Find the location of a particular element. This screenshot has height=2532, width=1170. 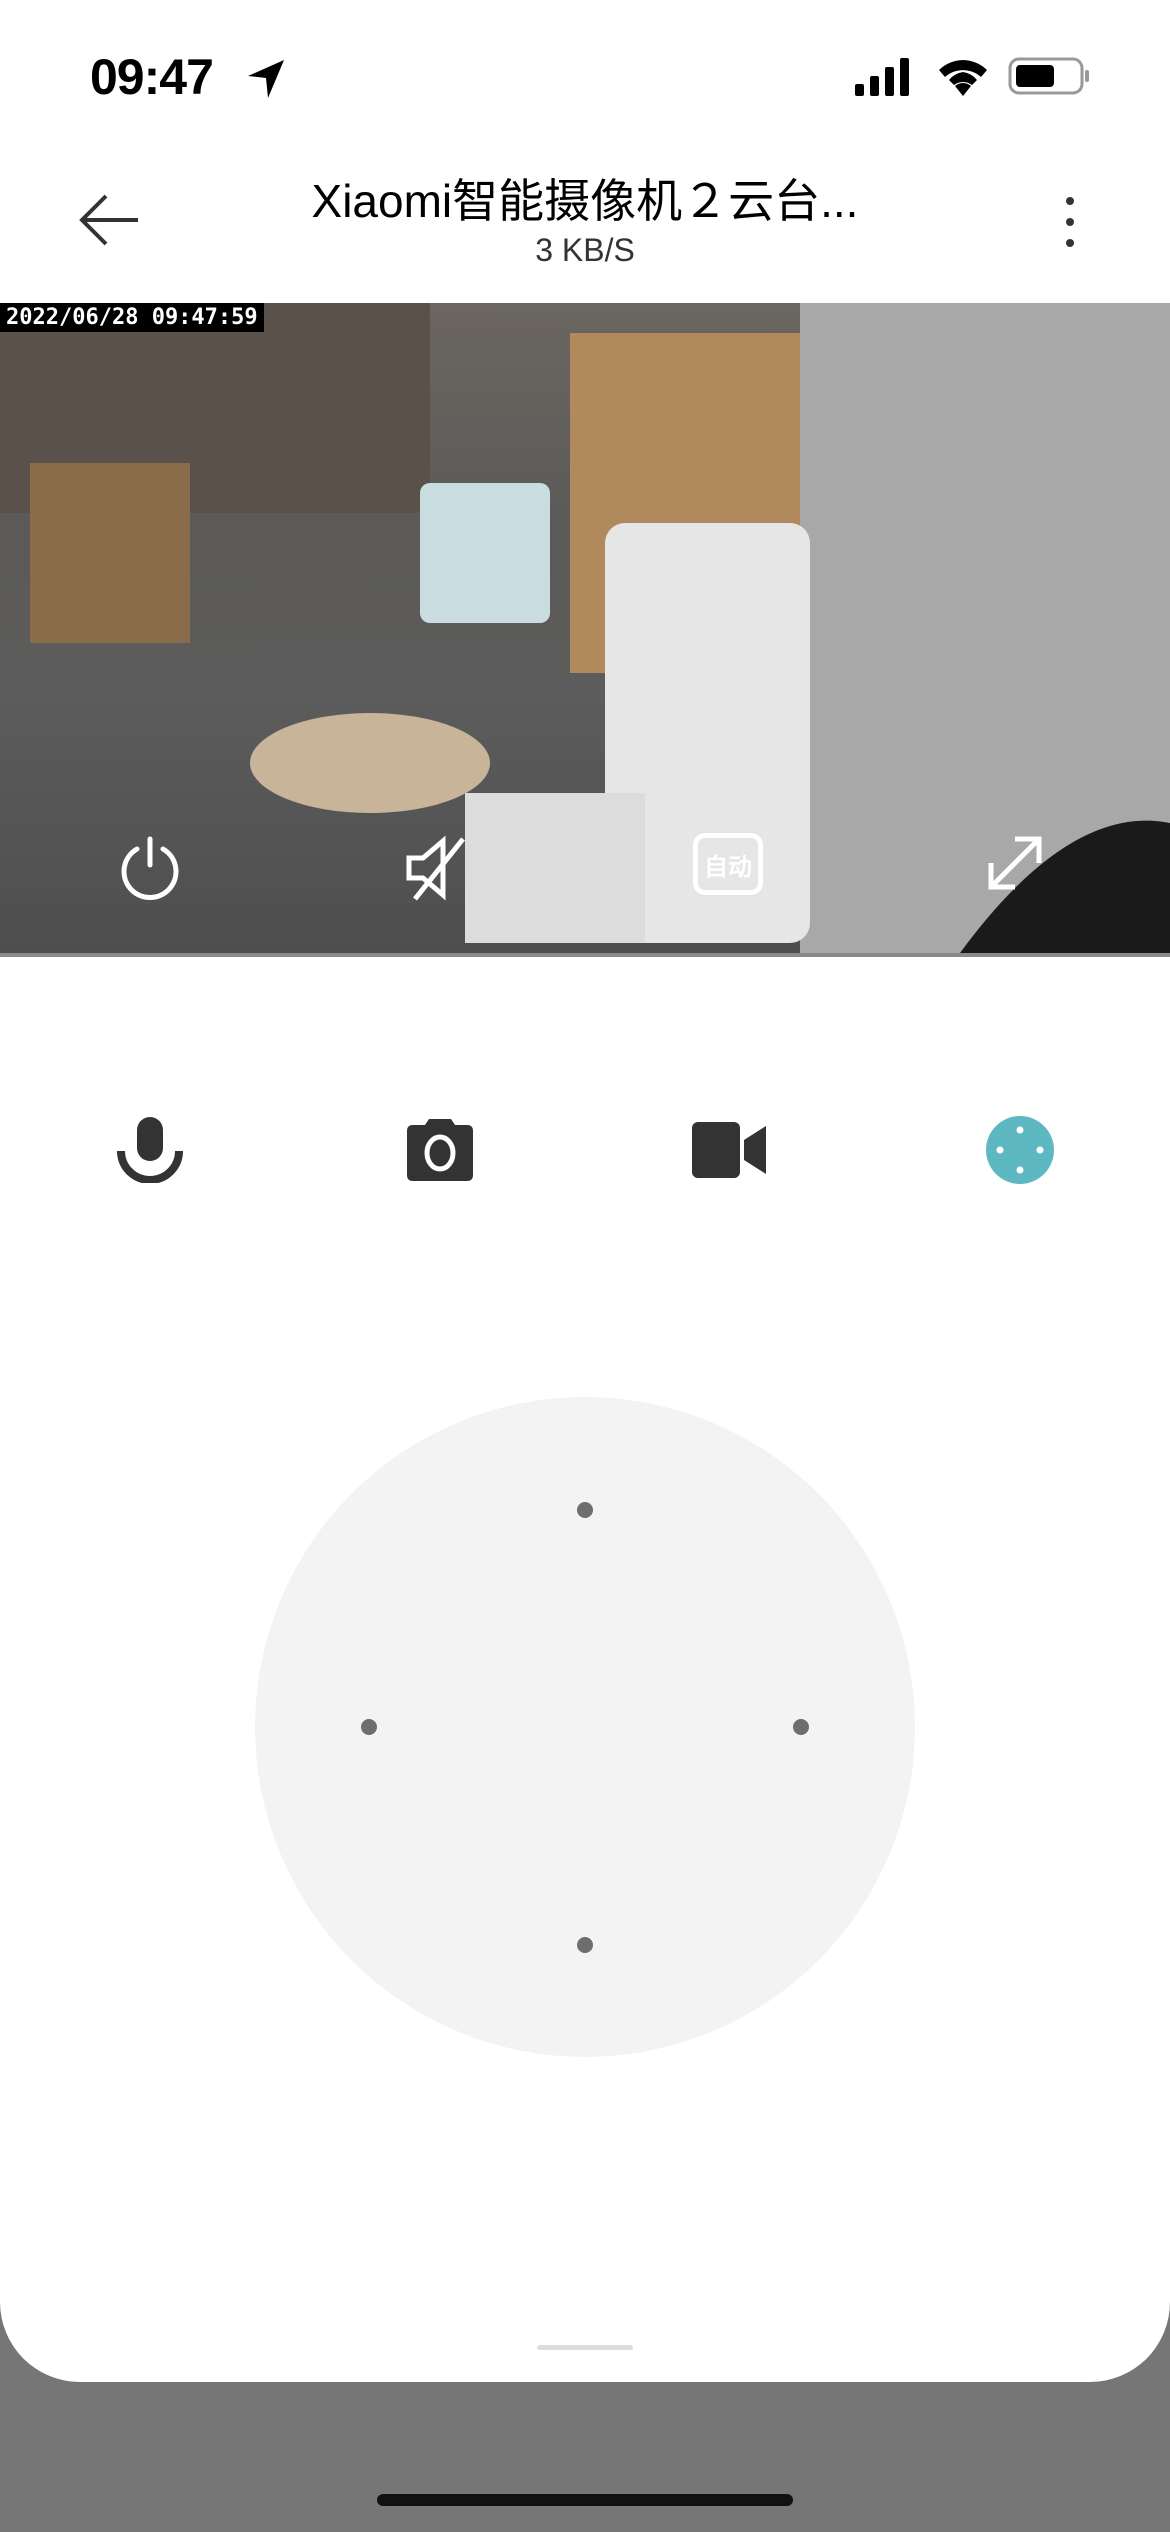

home-indicator is located at coordinates (585, 2500).